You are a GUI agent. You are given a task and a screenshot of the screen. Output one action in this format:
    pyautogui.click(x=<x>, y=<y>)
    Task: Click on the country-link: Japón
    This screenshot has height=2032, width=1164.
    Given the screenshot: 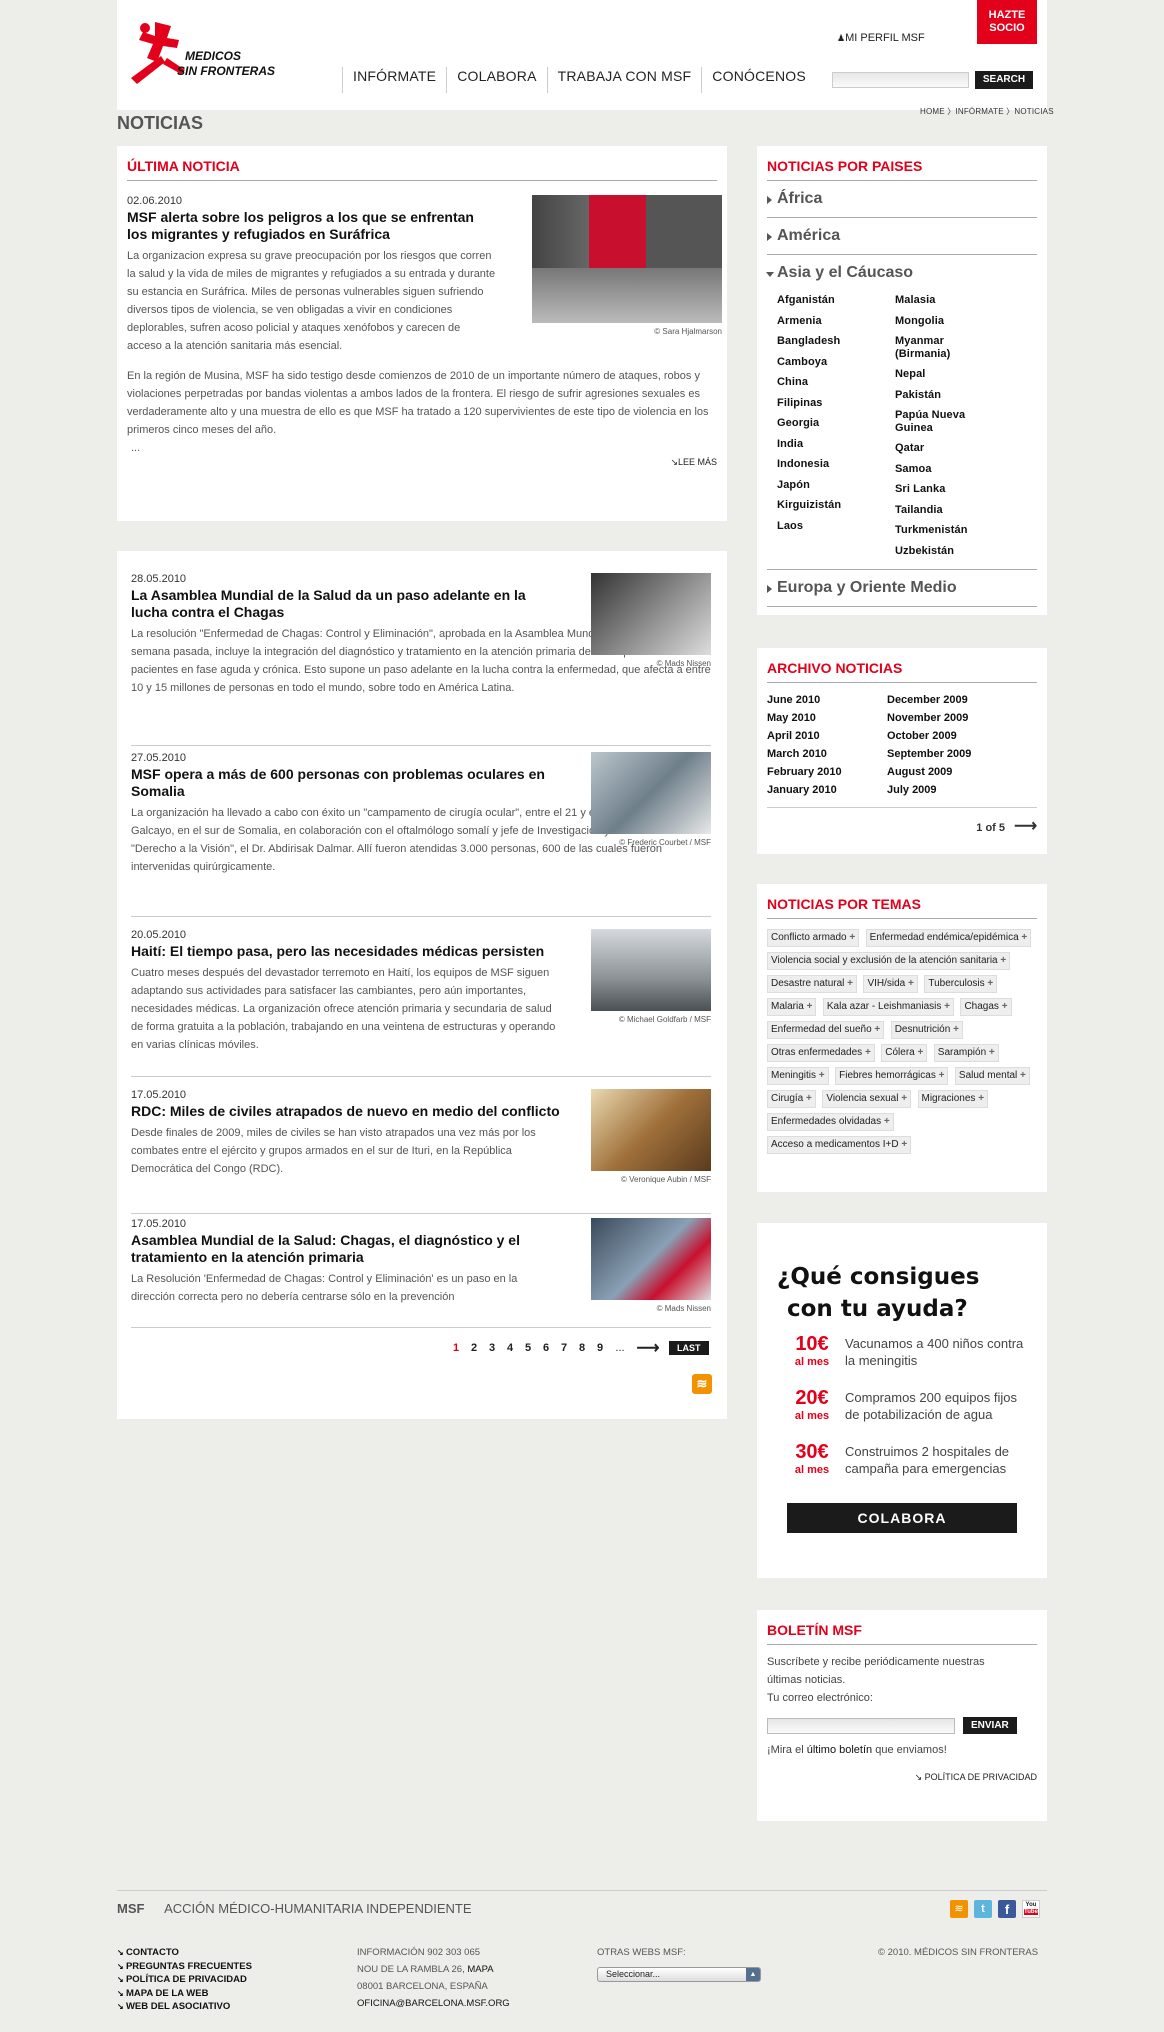 What is the action you would take?
    pyautogui.click(x=836, y=485)
    